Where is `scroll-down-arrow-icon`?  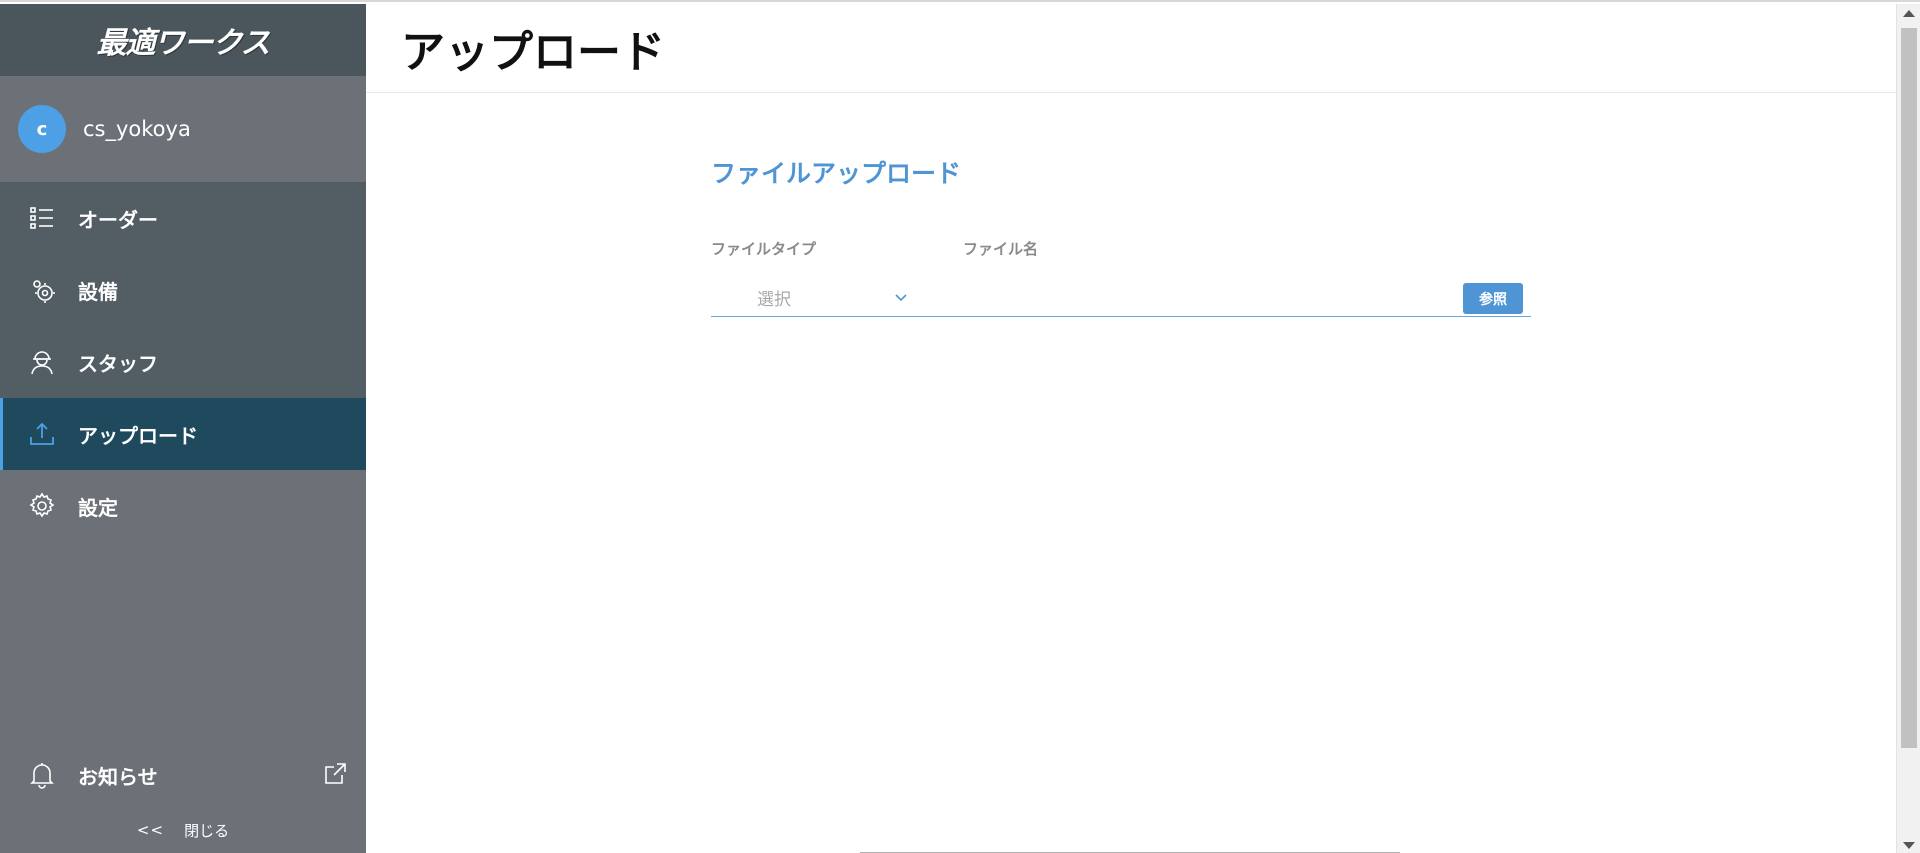
scroll-down-arrow-icon is located at coordinates (1909, 845).